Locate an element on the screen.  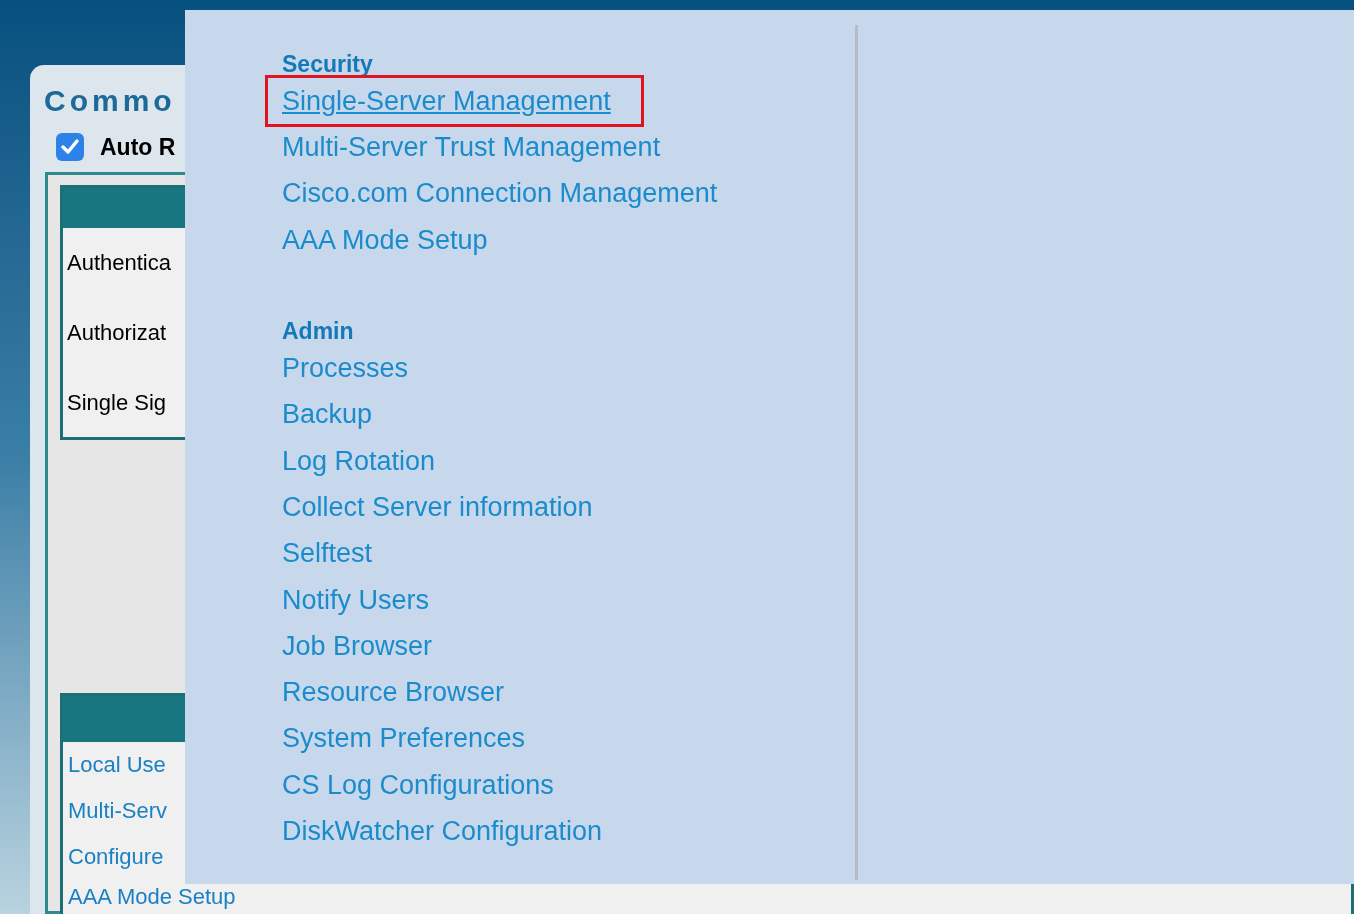
menu-item: Resource Browser is located at coordinates (393, 692).